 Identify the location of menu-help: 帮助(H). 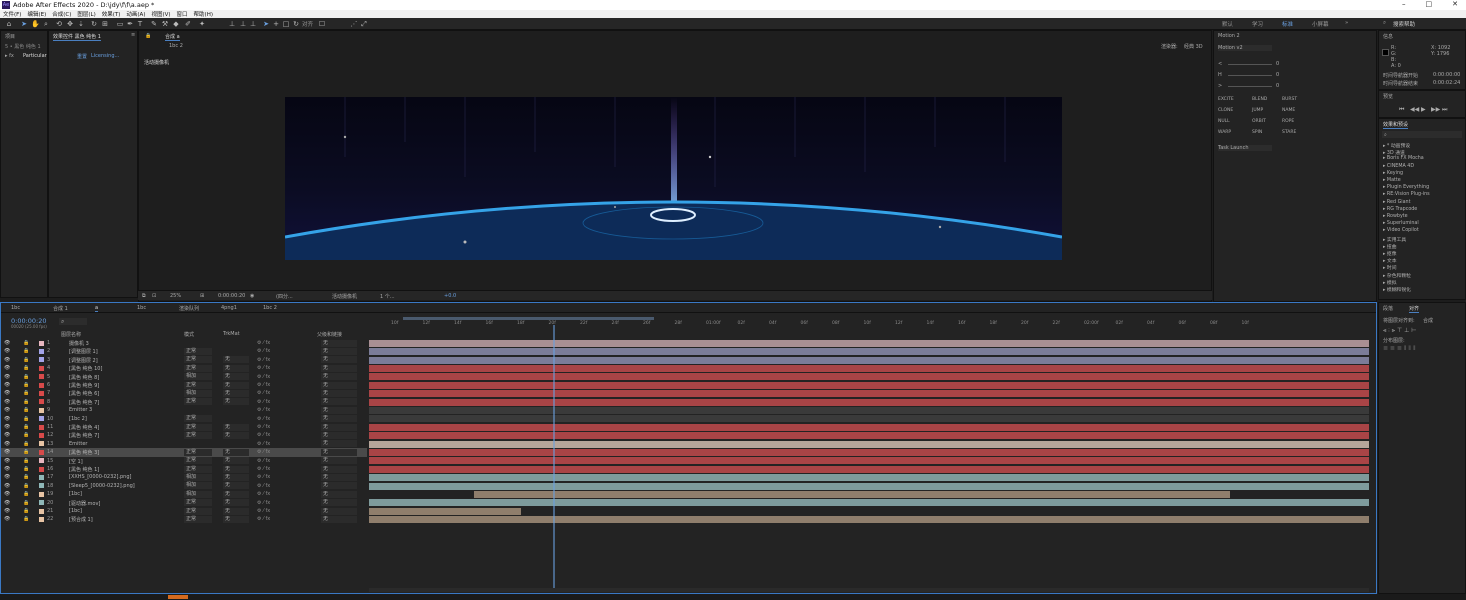
(203, 14).